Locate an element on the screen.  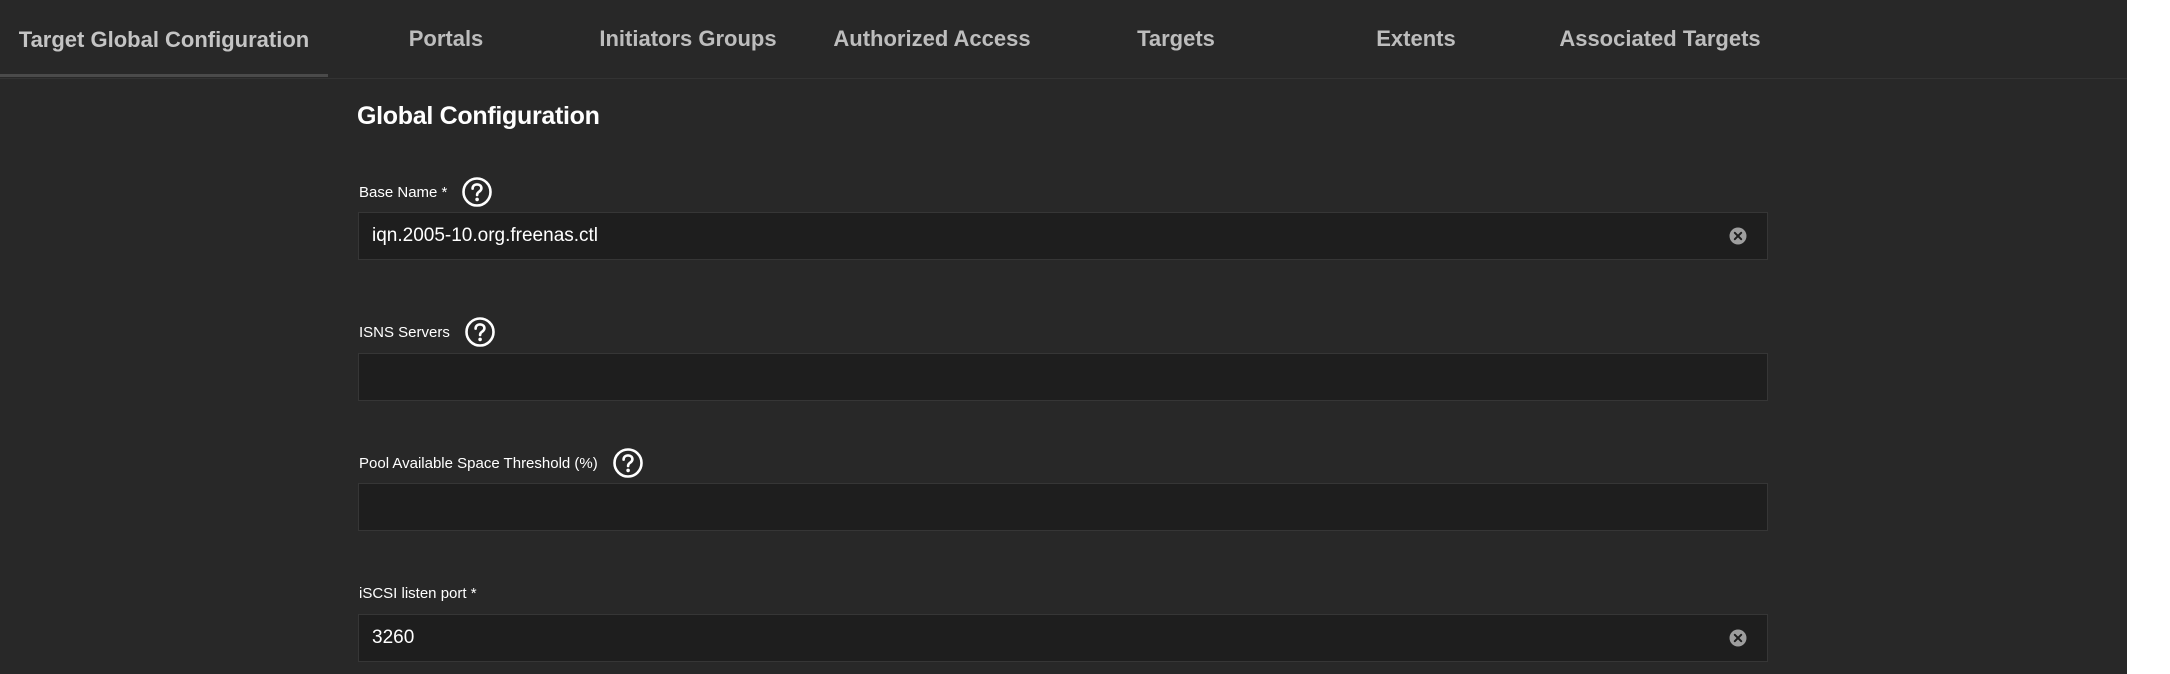
listen-port-label-row: iSCSI listen port * is located at coordinates (418, 593).